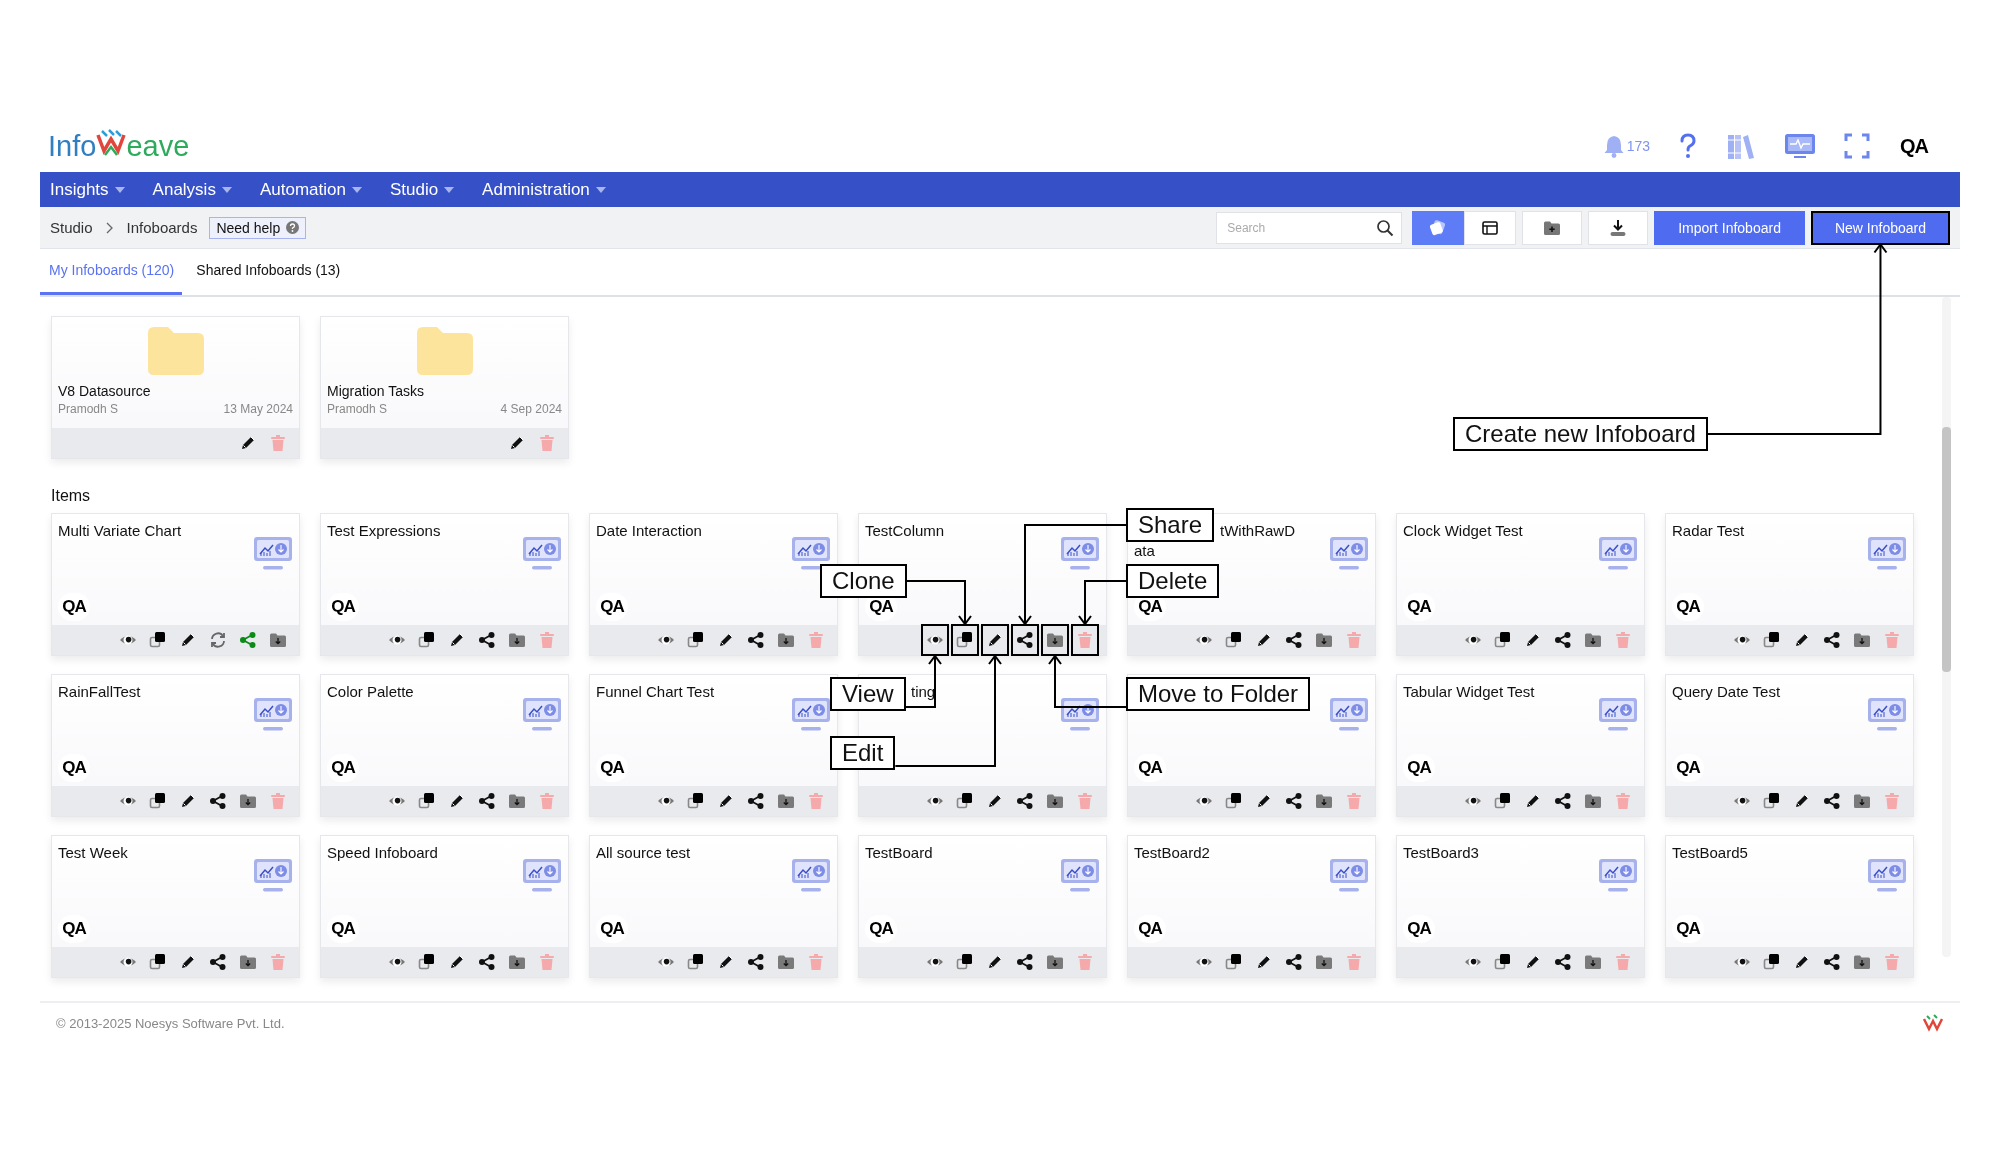  I want to click on search-field: Search, so click(1309, 227).